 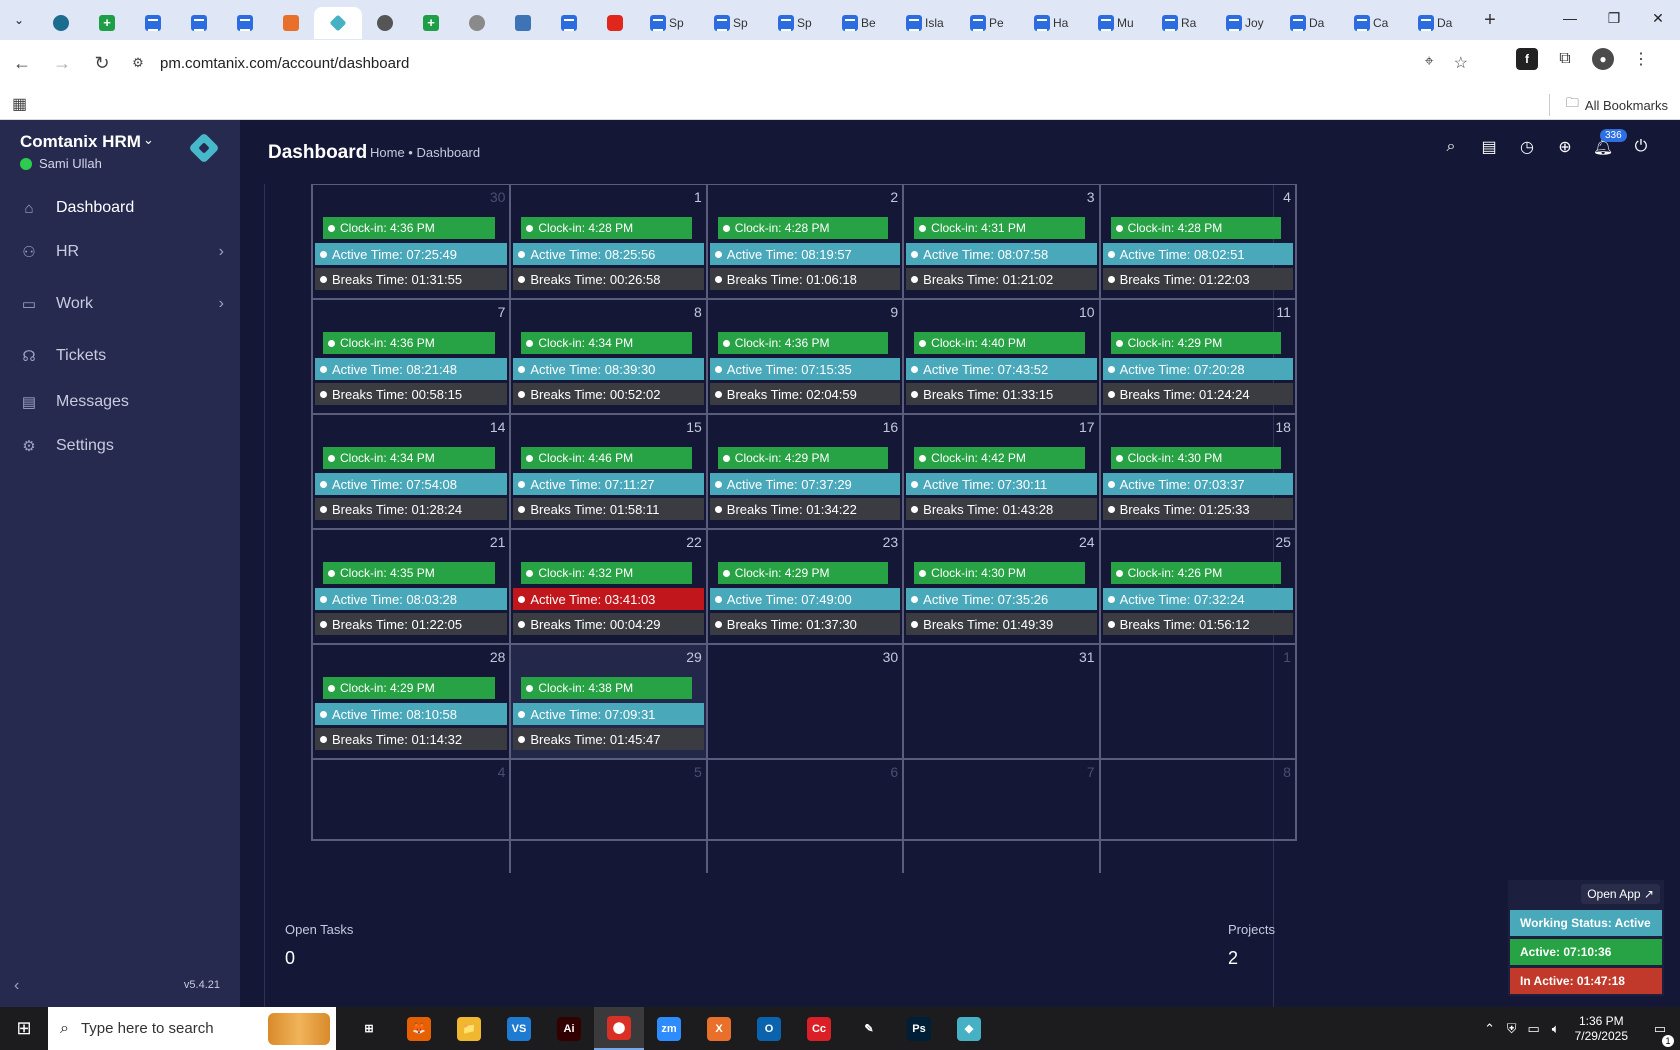 I want to click on clock-icon: ◷, so click(x=1527, y=147).